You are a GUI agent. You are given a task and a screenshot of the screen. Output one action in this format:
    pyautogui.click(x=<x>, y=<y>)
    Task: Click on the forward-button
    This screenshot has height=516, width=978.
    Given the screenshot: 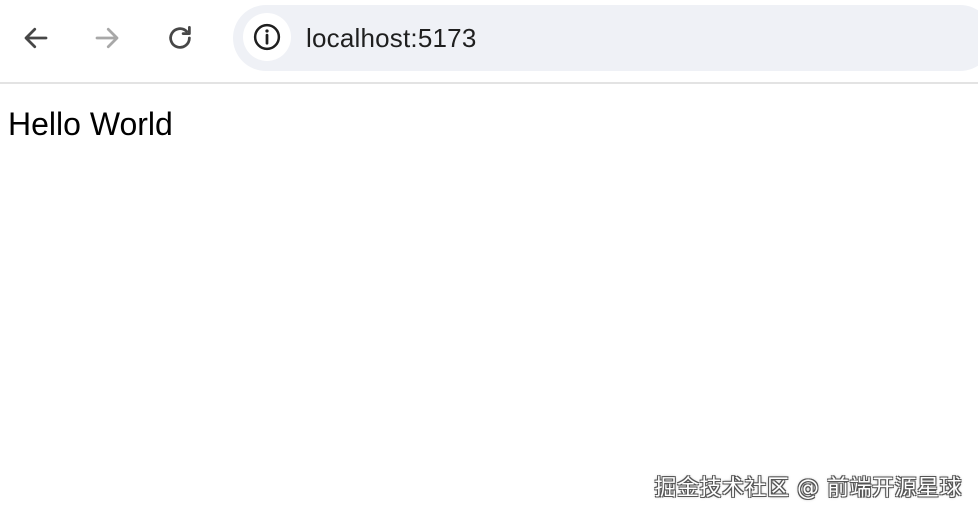 What is the action you would take?
    pyautogui.click(x=107, y=38)
    